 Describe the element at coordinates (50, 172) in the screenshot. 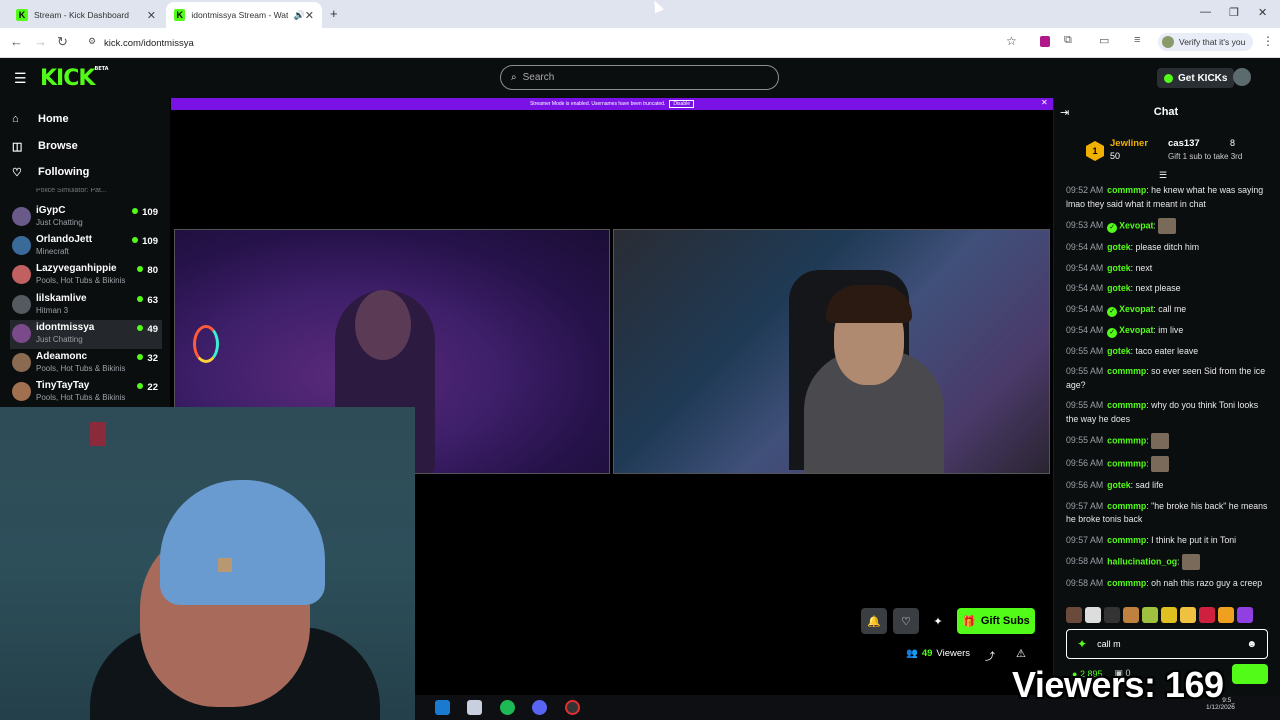

I see `sidebar-item-following: ♡ Following` at that location.